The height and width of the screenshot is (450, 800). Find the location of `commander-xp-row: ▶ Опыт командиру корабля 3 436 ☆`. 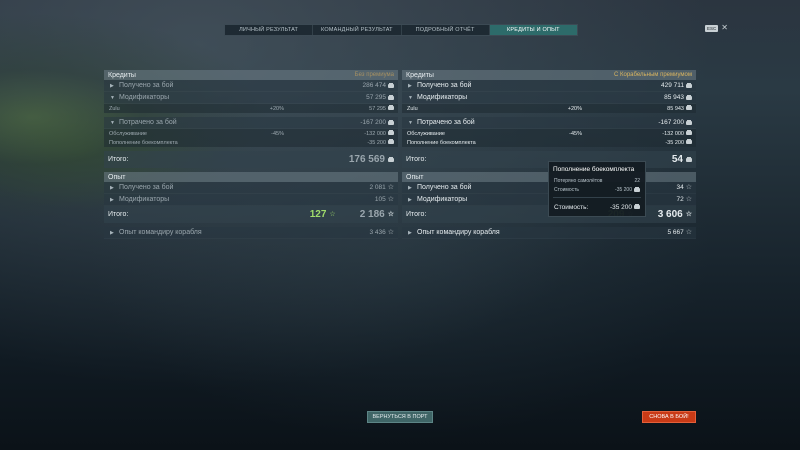

commander-xp-row: ▶ Опыт командиру корабля 3 436 ☆ is located at coordinates (251, 233).